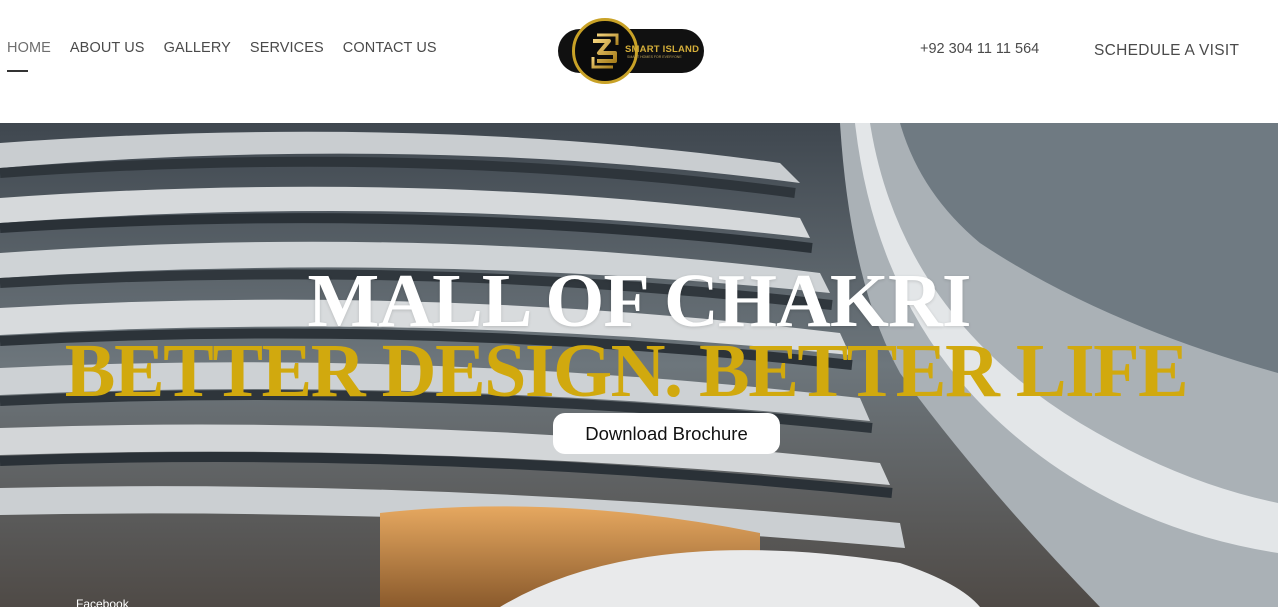 Image resolution: width=1278 pixels, height=607 pixels. I want to click on hero-title: MALL OF CHAKRI, so click(639, 301).